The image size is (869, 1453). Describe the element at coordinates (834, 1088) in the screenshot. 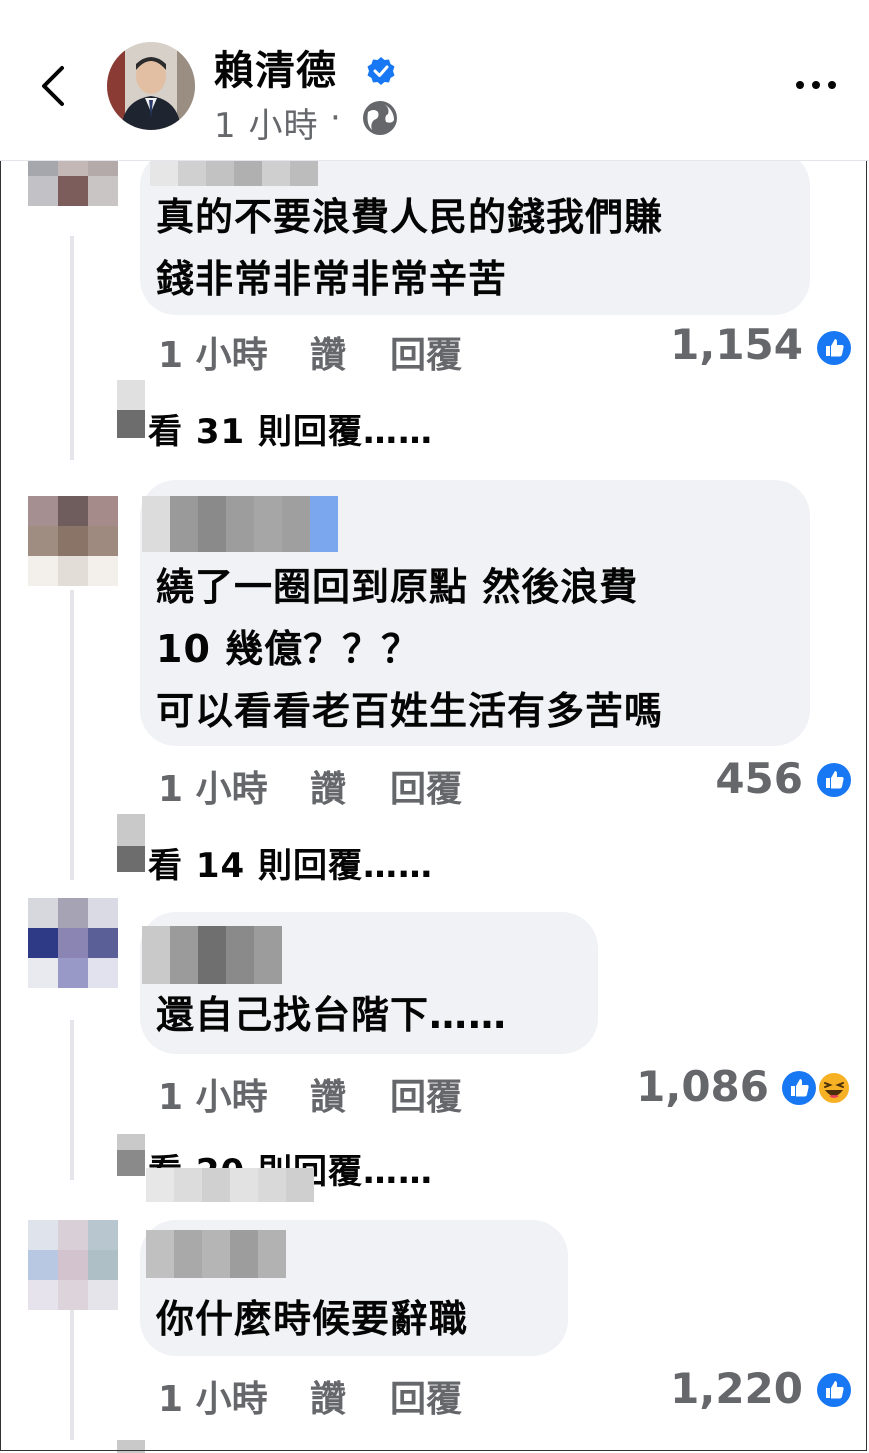

I see `haha-icon` at that location.